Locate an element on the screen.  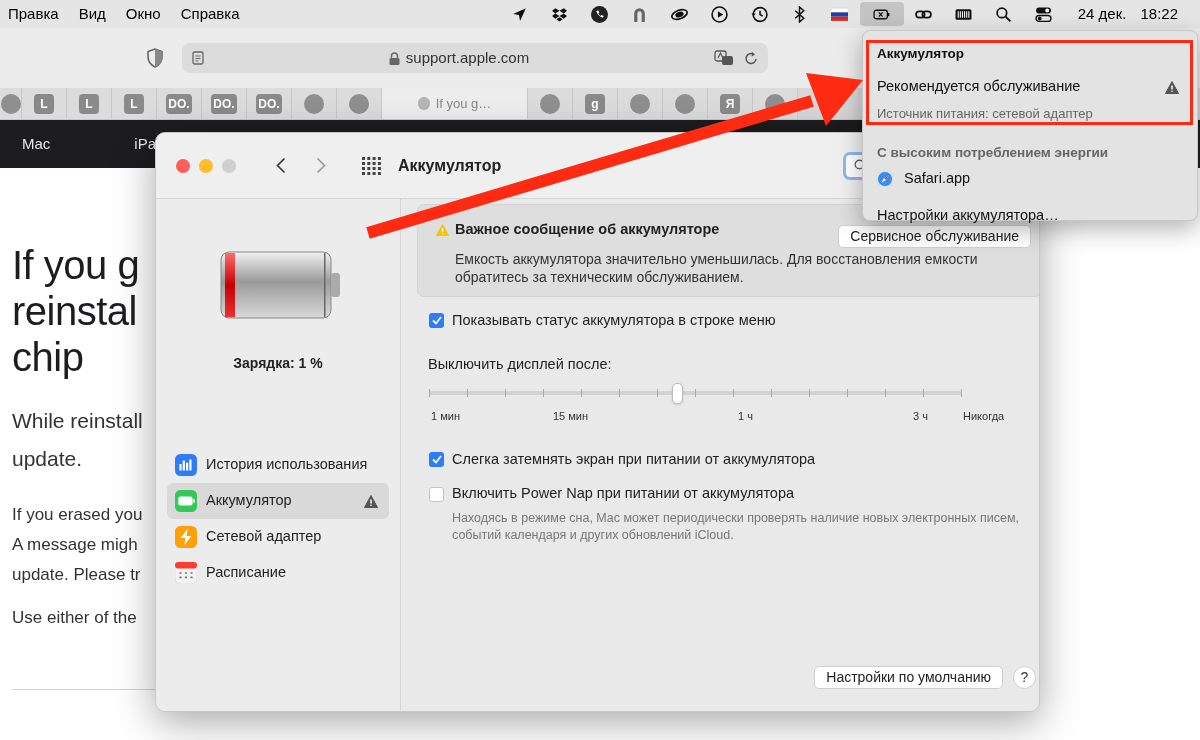
sidebar-item: Аккумулятор is located at coordinates (278, 501).